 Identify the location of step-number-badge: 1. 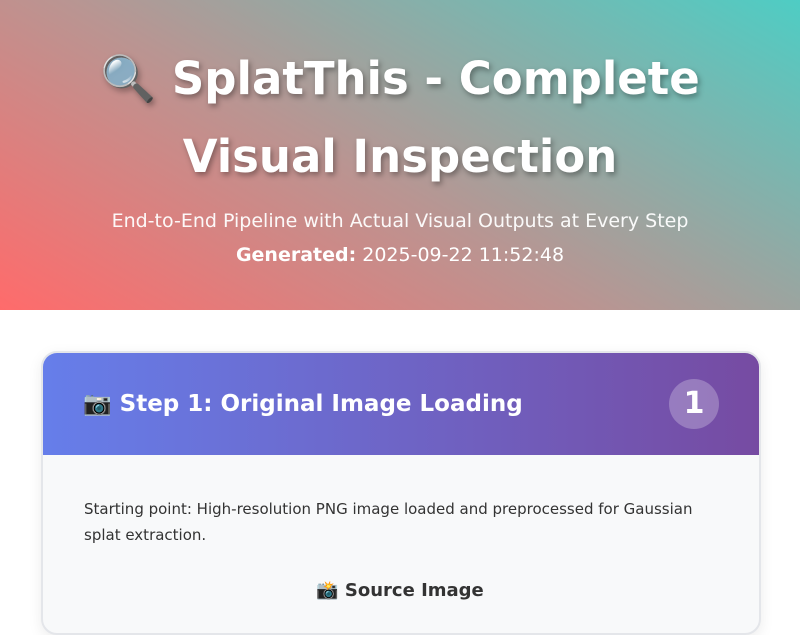
(694, 404).